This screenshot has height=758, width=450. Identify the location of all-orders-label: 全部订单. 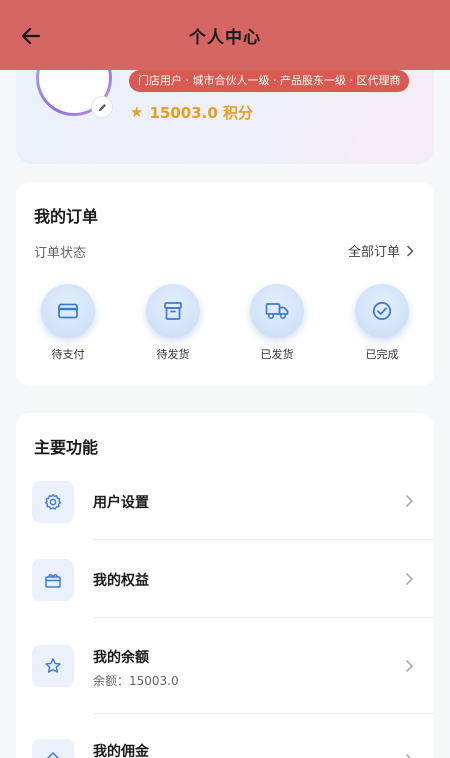
(373, 252).